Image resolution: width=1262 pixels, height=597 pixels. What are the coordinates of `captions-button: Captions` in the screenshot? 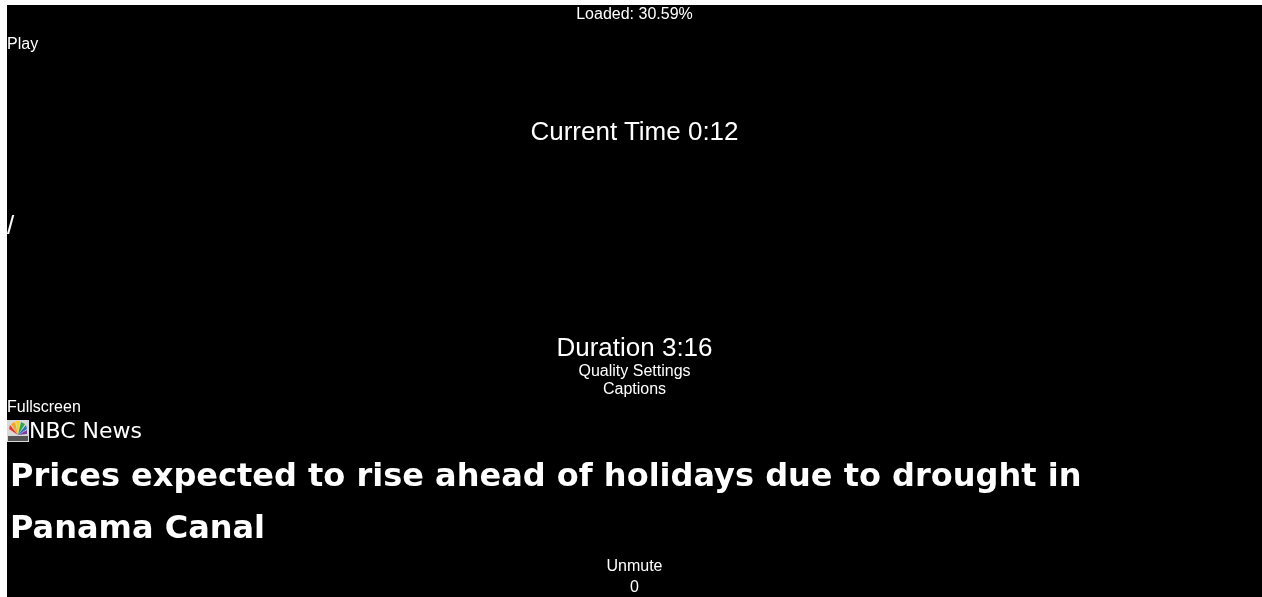 It's located at (634, 389).